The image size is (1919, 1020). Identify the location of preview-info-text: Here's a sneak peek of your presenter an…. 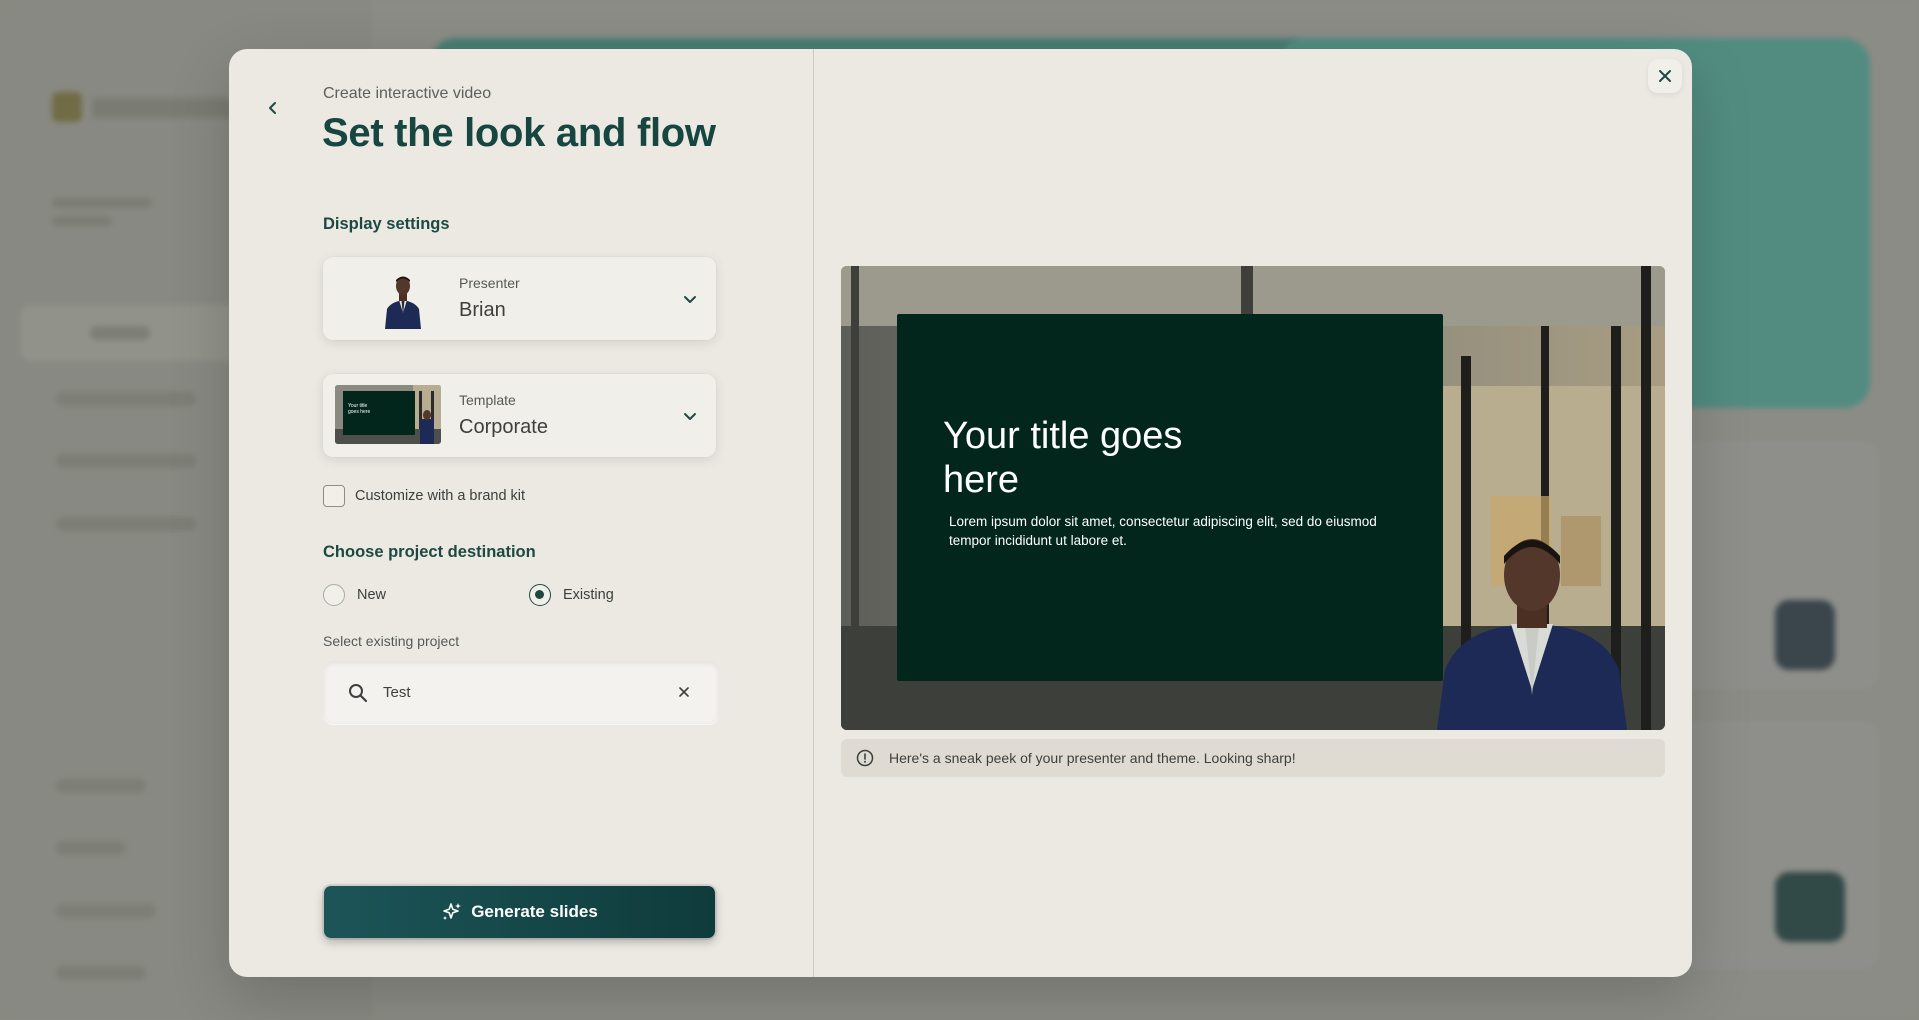
(1092, 758).